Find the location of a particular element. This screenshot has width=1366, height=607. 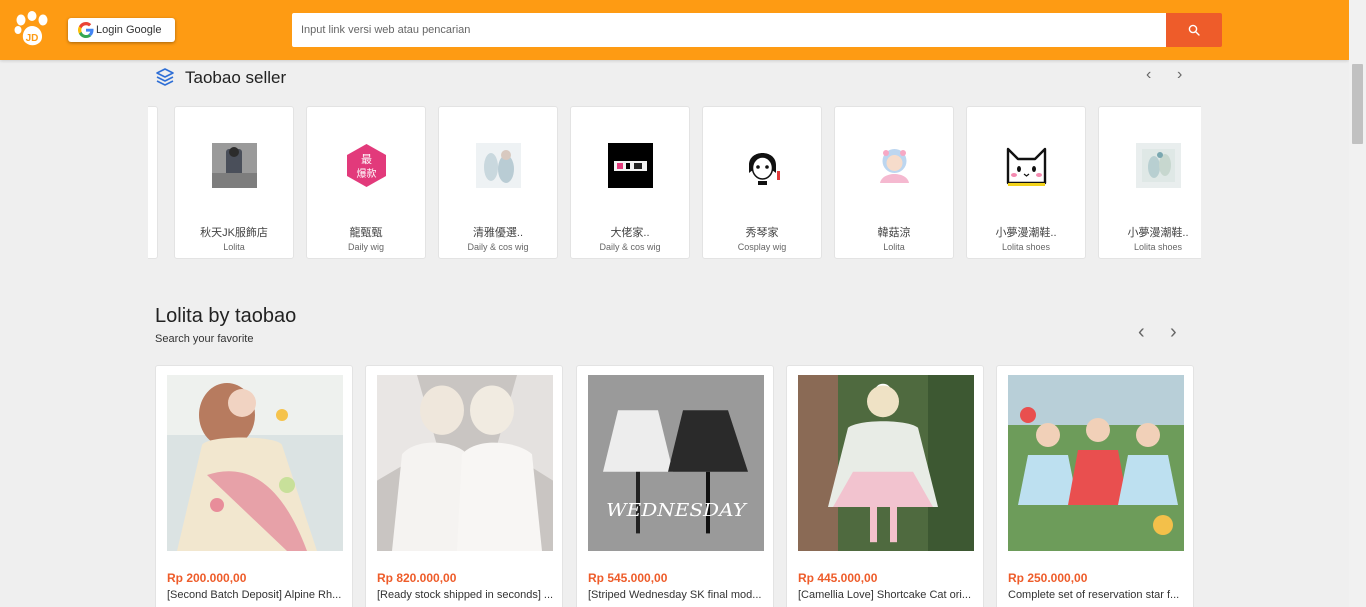

seller-name: 秋天JK服飾店 is located at coordinates (234, 233).